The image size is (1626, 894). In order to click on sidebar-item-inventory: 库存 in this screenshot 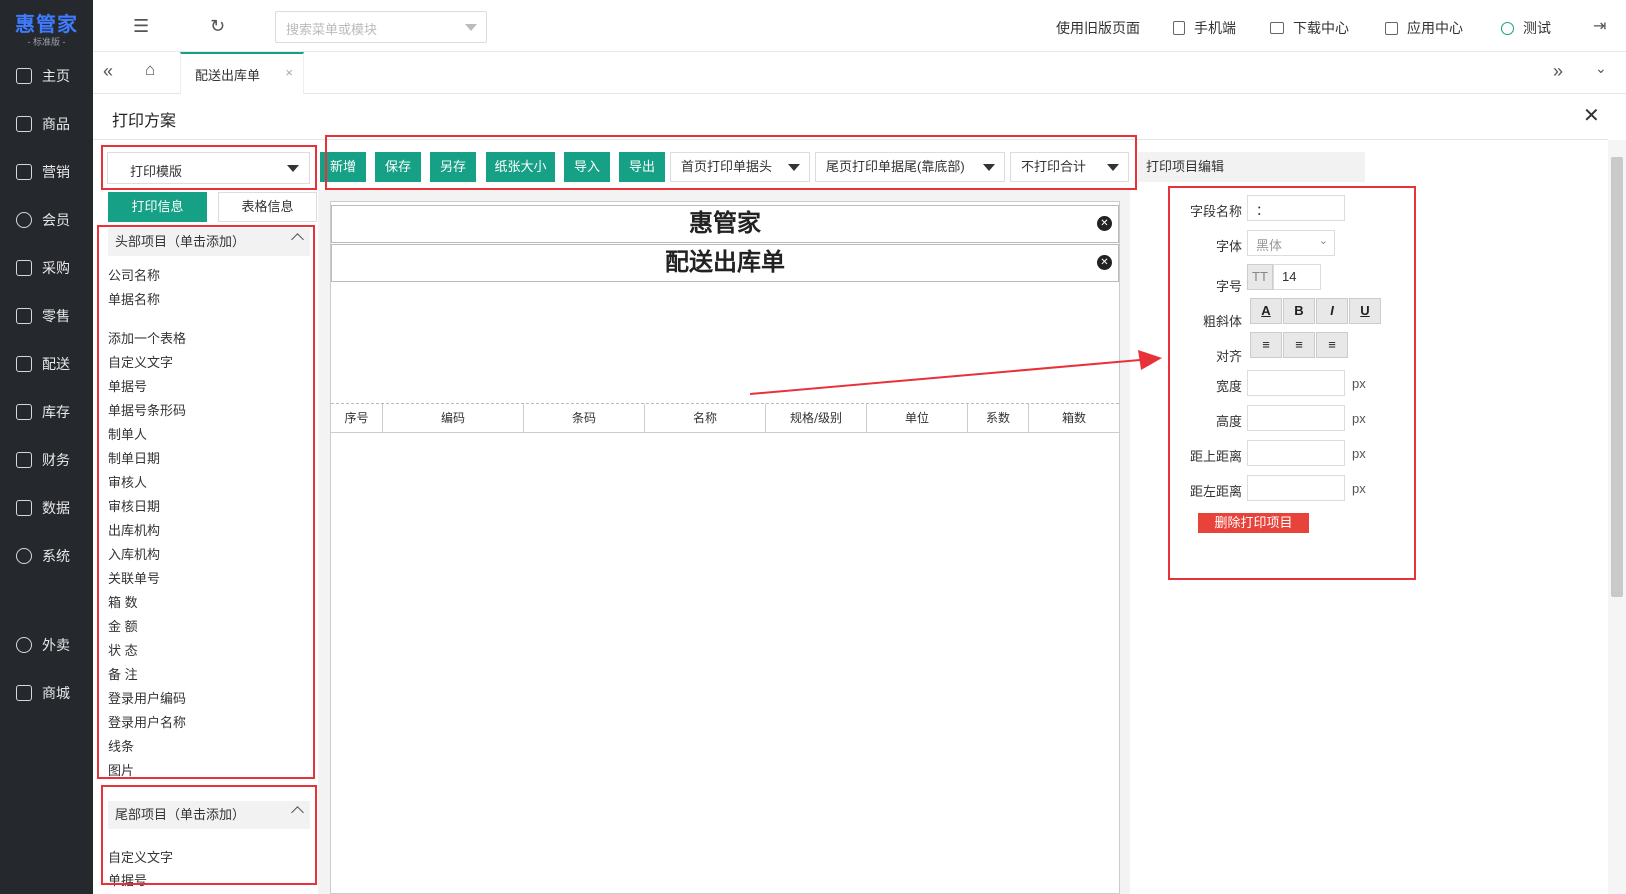, I will do `click(46, 412)`.